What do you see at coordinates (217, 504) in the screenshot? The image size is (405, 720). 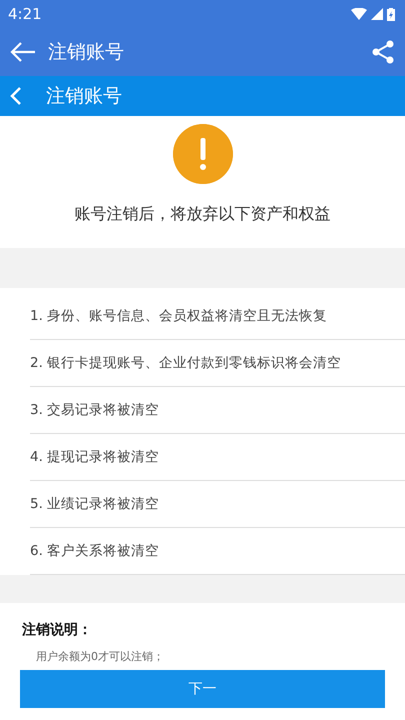 I see `list-item: 5. 业绩记录将被清空` at bounding box center [217, 504].